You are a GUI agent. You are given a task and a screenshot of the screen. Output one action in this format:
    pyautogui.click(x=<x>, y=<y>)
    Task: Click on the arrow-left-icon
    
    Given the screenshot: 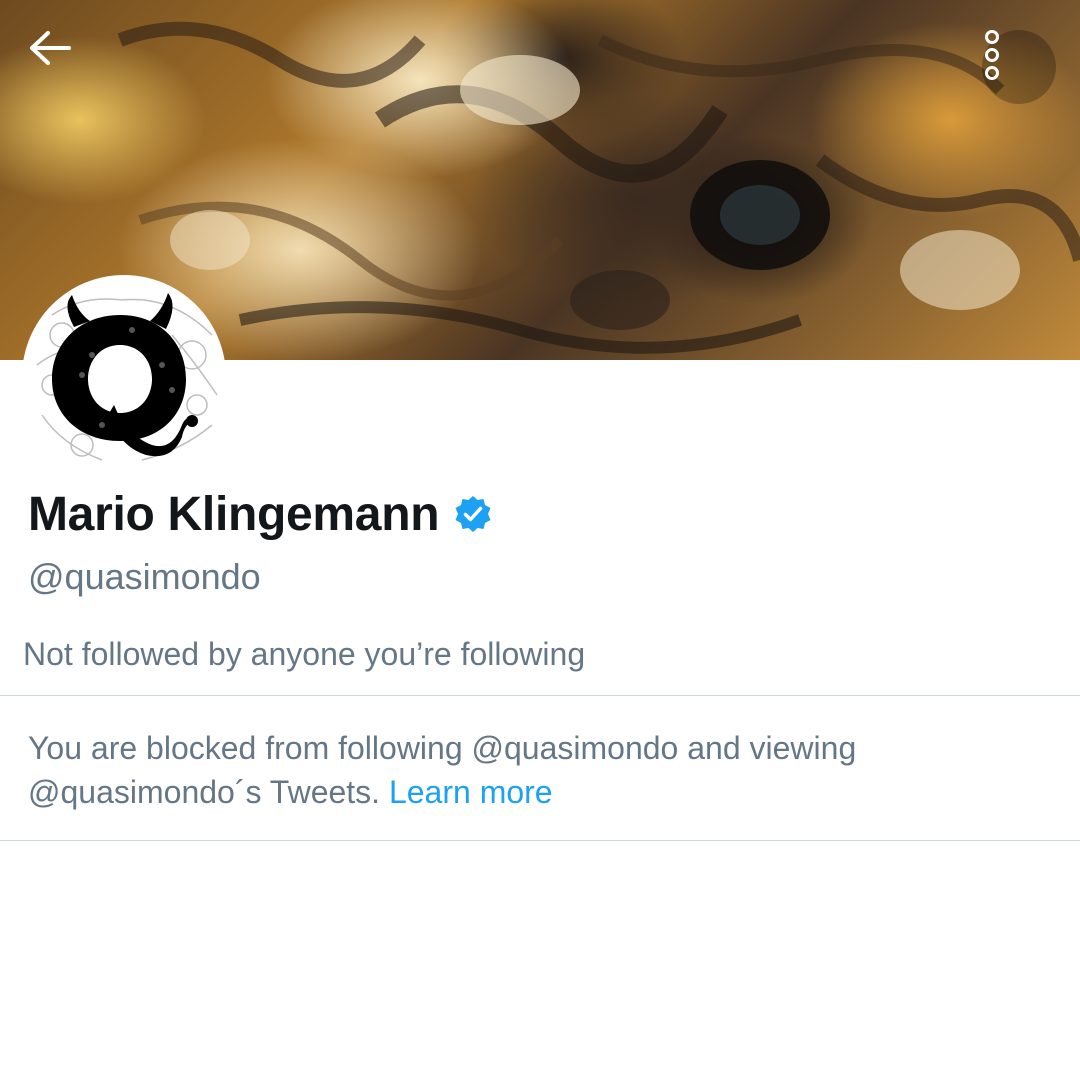 What is the action you would take?
    pyautogui.click(x=50, y=48)
    